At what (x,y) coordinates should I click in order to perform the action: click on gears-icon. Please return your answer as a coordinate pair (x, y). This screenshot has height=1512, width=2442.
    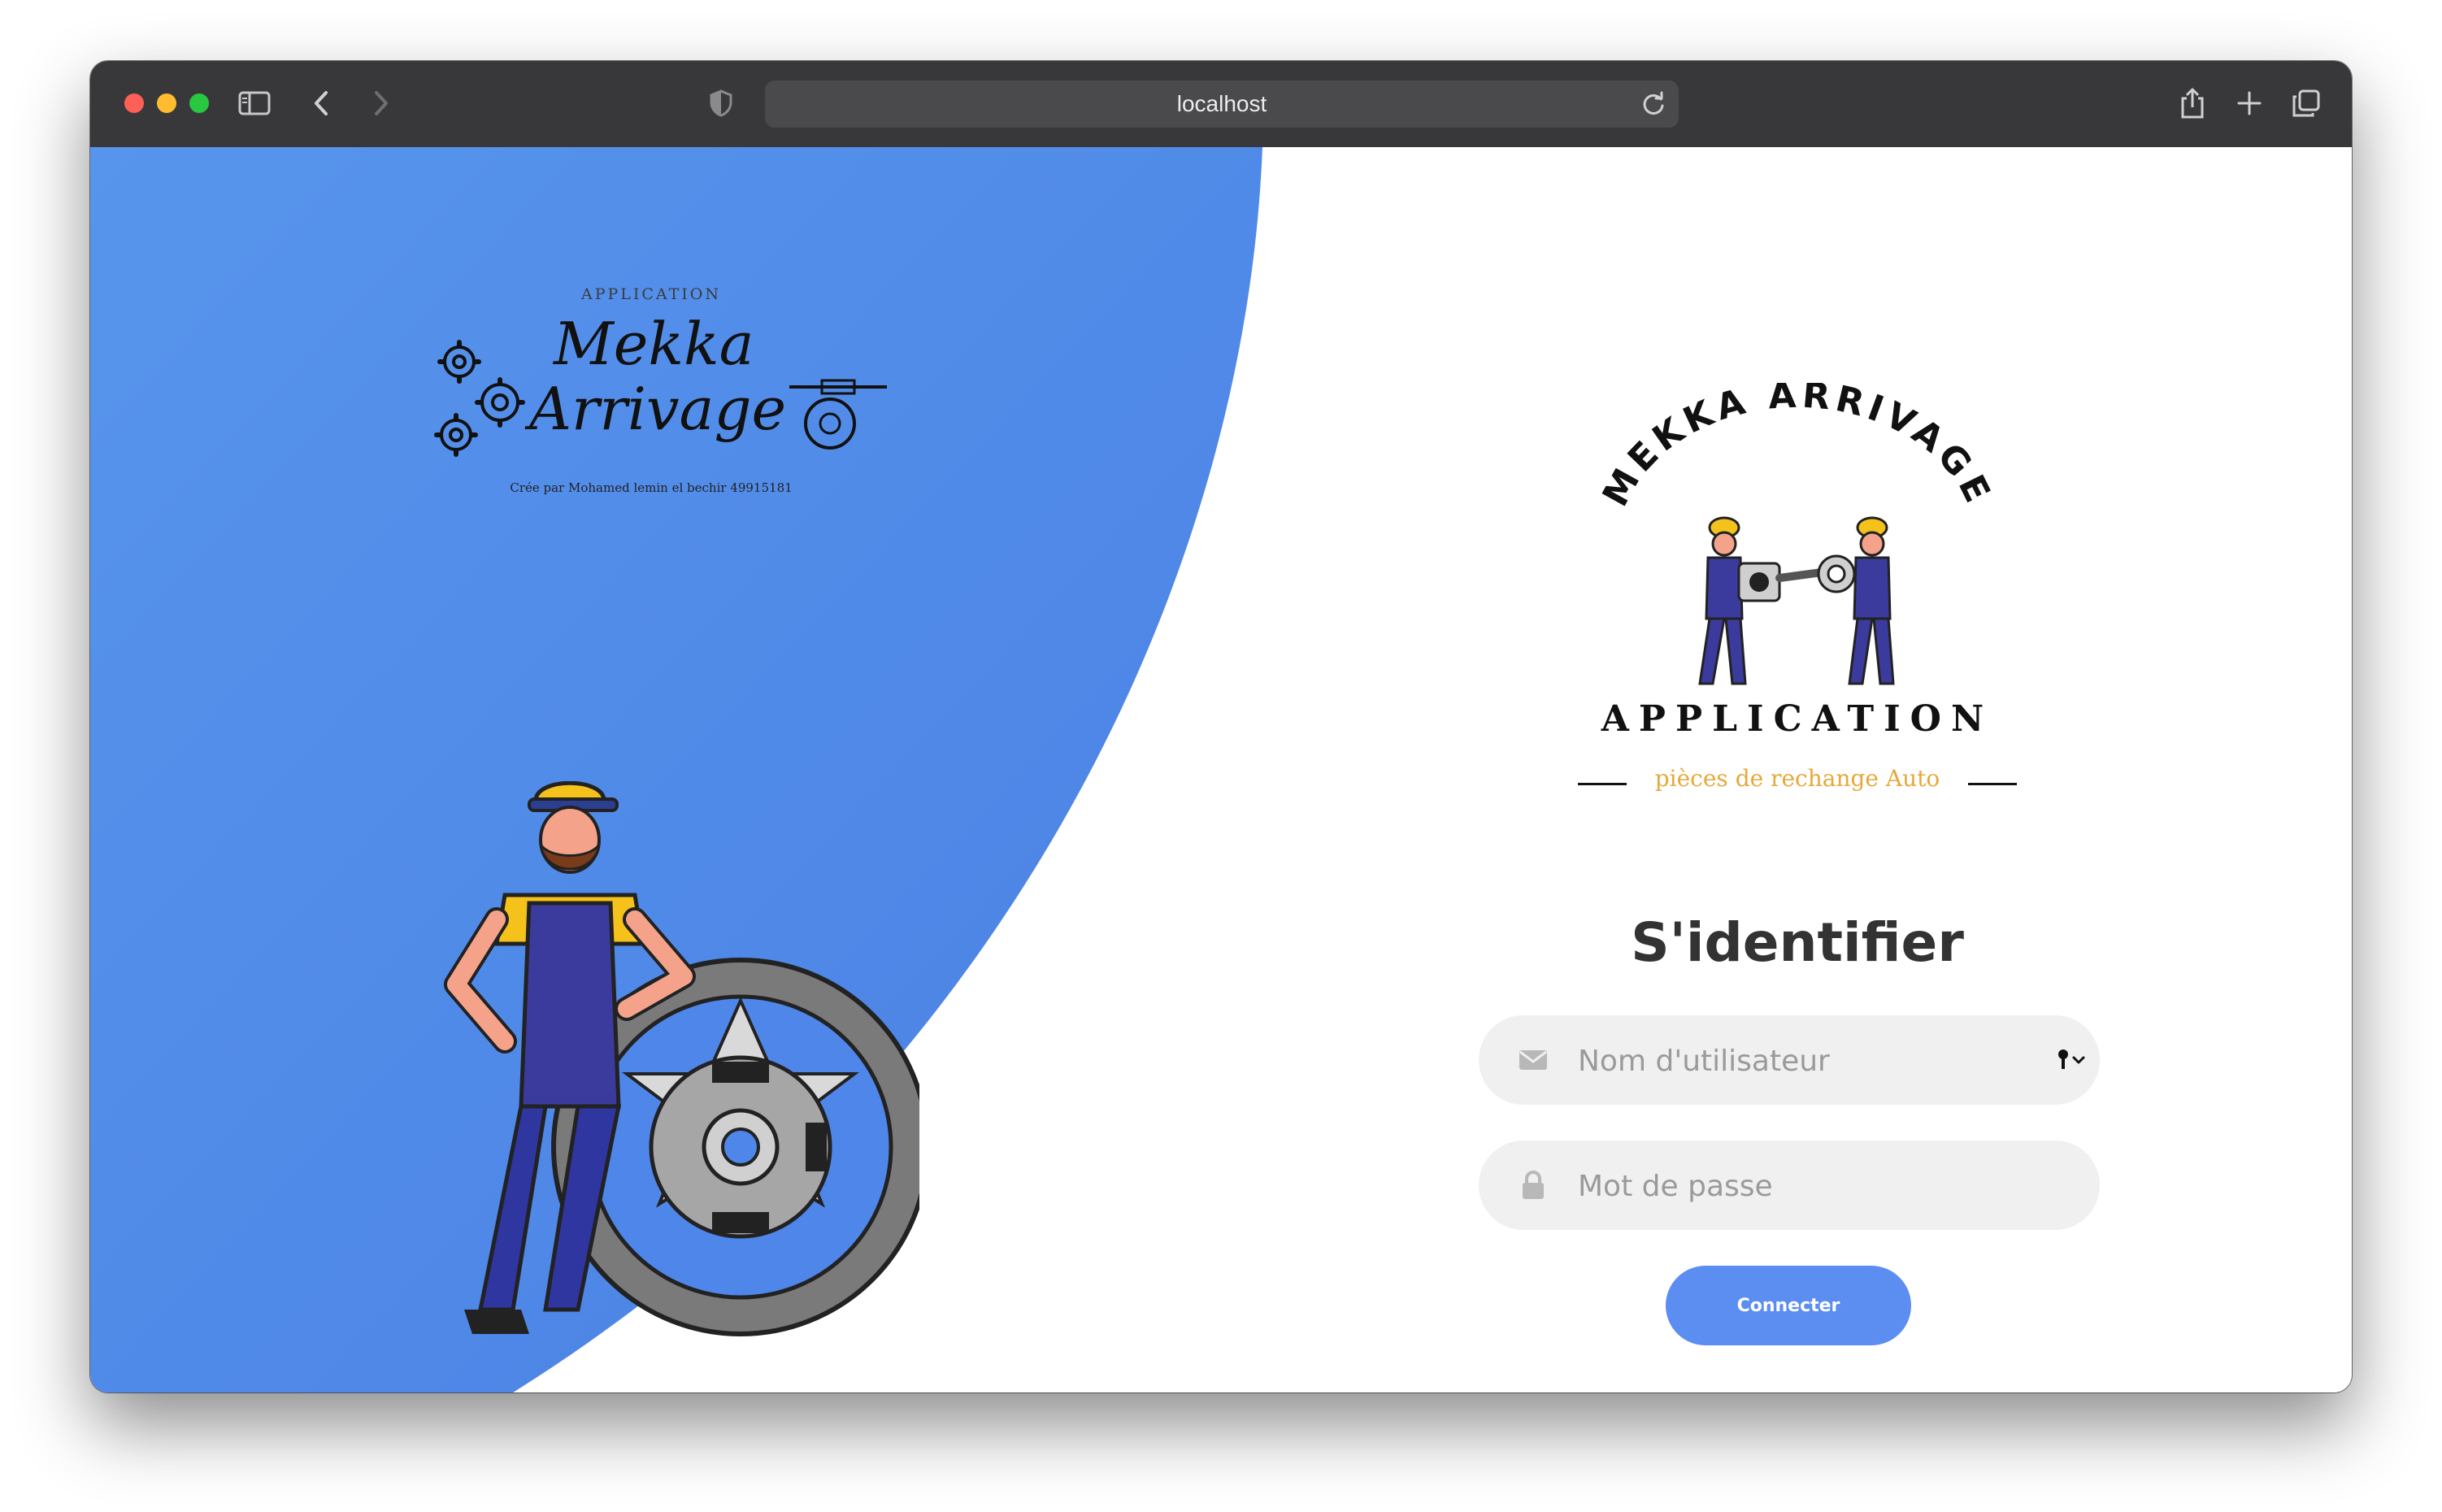
    Looking at the image, I should click on (480, 398).